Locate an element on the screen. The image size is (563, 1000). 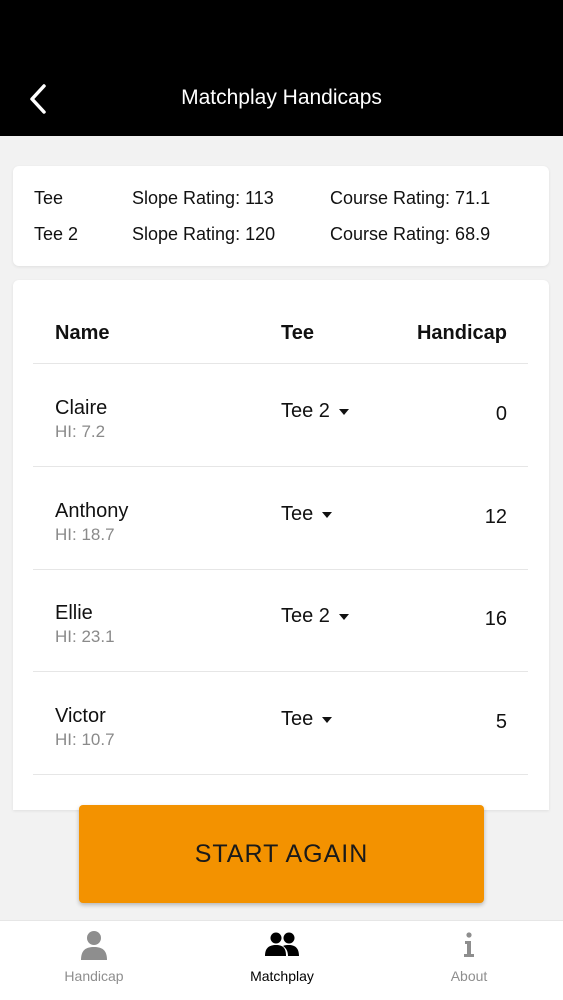
tab-label: Matchplay is located at coordinates (282, 976).